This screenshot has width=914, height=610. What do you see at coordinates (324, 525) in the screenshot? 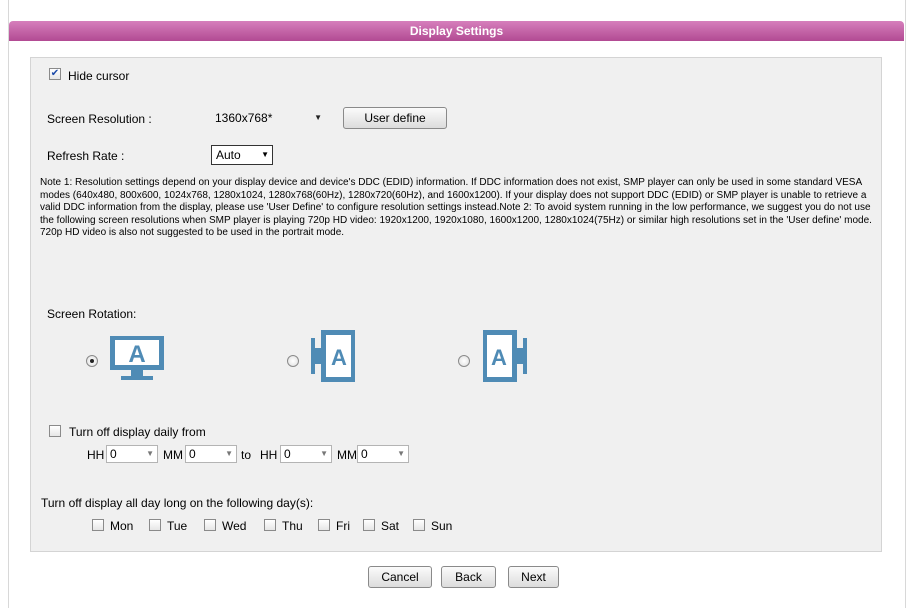
I see `day-checkbox-fri` at bounding box center [324, 525].